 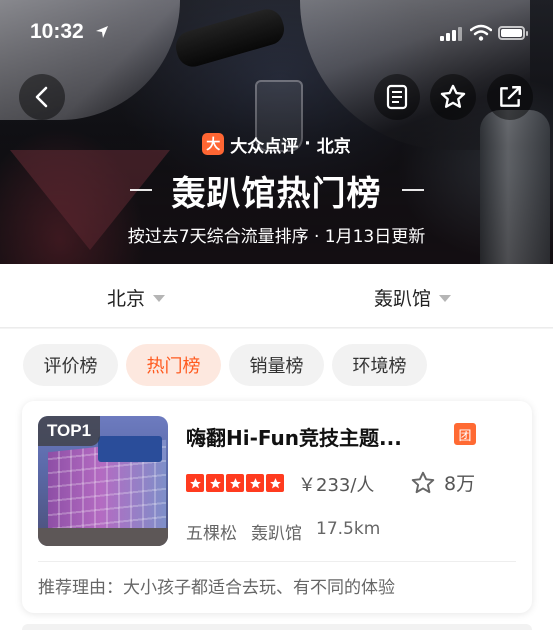 I want to click on filter-bar: 北京 轰趴馆, so click(x=276, y=296).